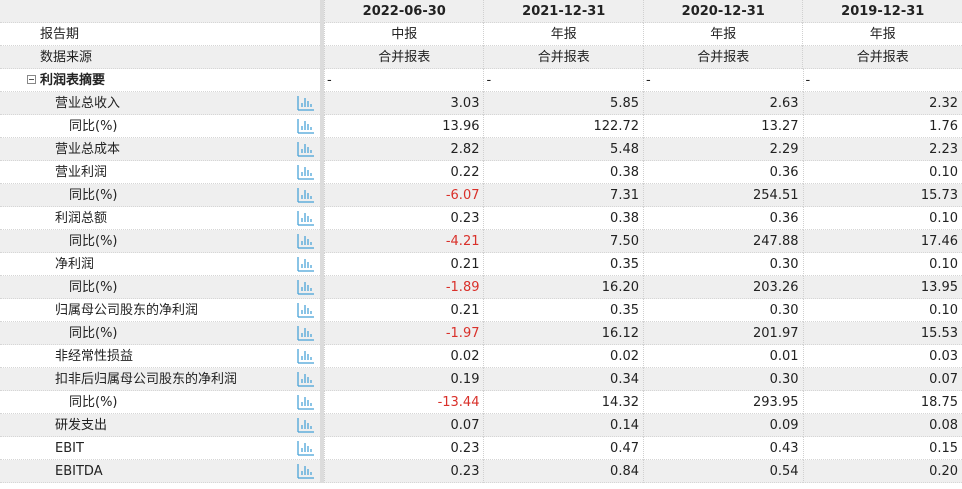 Image resolution: width=962 pixels, height=489 pixels. Describe the element at coordinates (882, 11) in the screenshot. I see `date-header: 2019-12-31` at that location.